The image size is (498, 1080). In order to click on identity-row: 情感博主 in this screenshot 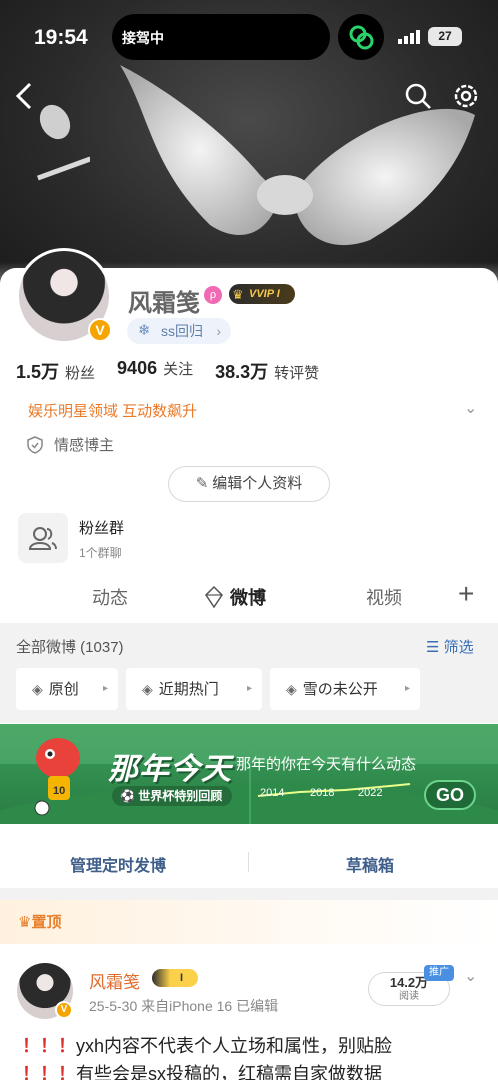, I will do `click(70, 444)`.